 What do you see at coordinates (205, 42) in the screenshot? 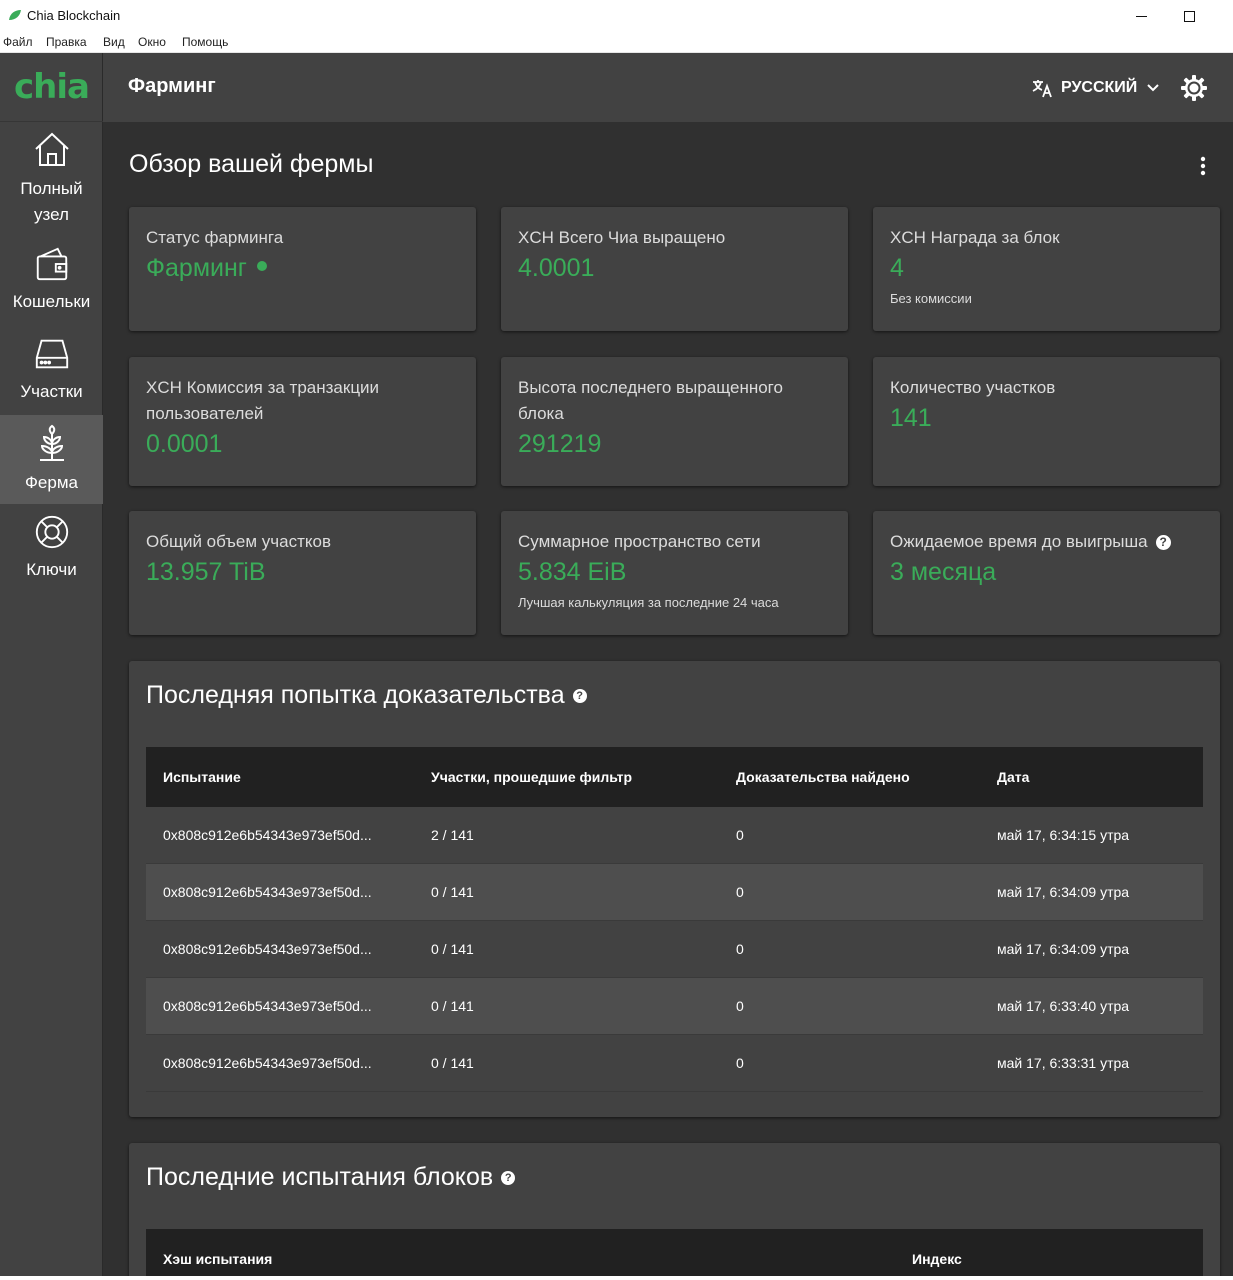
I see `menu-help: Помощь` at bounding box center [205, 42].